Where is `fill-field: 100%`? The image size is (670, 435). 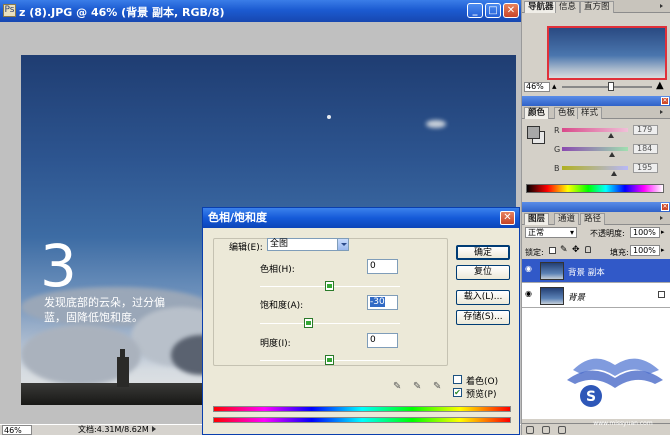
fill-field: 100% is located at coordinates (645, 250).